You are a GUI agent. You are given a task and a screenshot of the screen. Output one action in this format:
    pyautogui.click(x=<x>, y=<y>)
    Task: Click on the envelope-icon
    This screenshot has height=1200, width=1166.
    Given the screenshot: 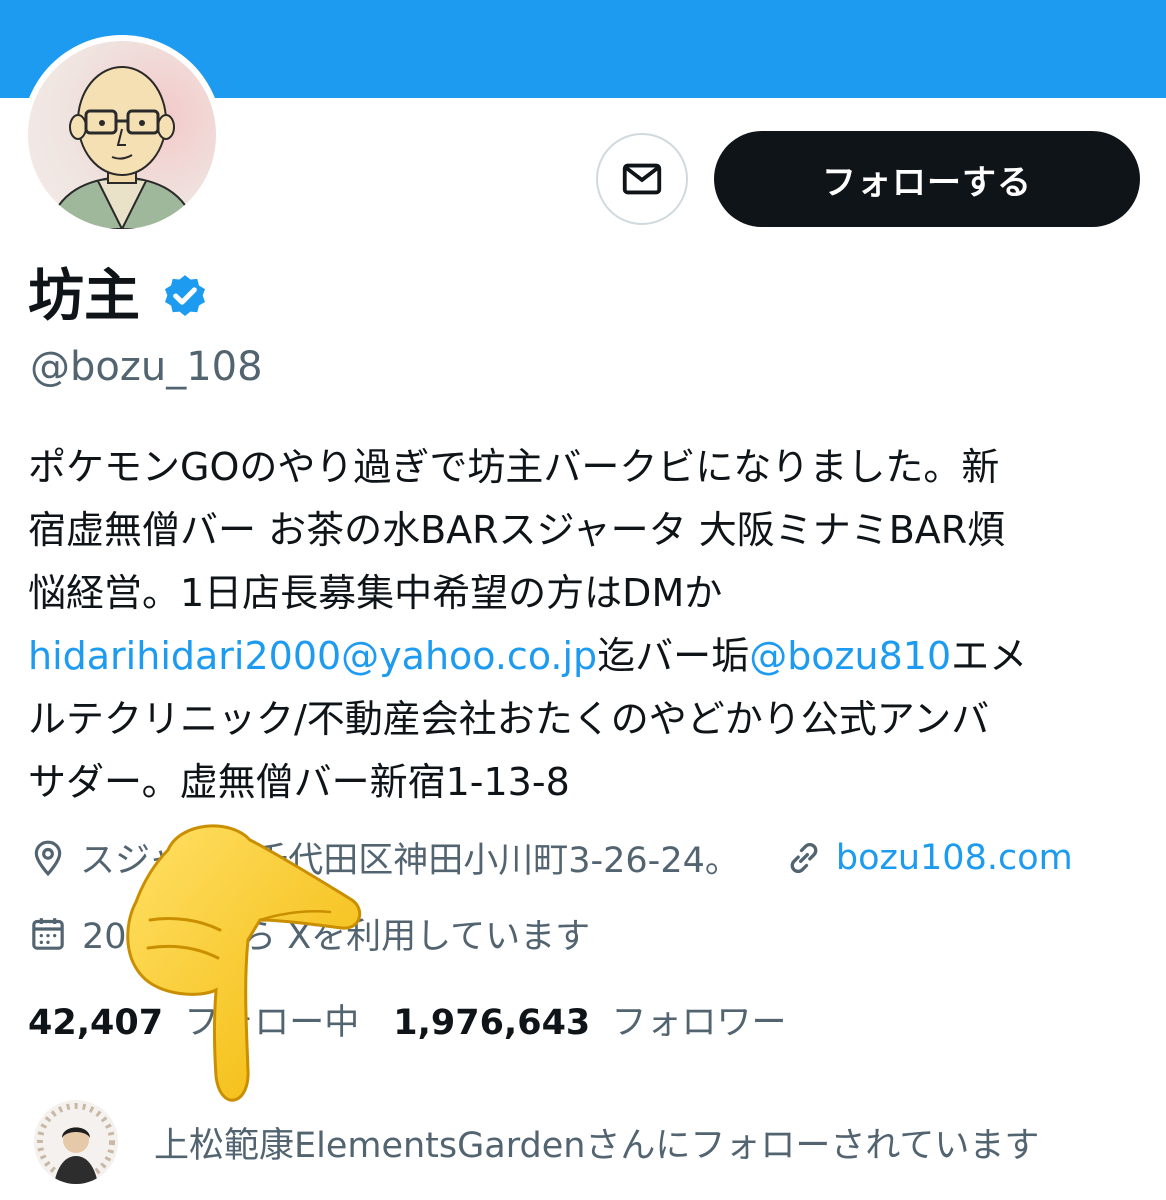 What is the action you would take?
    pyautogui.click(x=642, y=179)
    